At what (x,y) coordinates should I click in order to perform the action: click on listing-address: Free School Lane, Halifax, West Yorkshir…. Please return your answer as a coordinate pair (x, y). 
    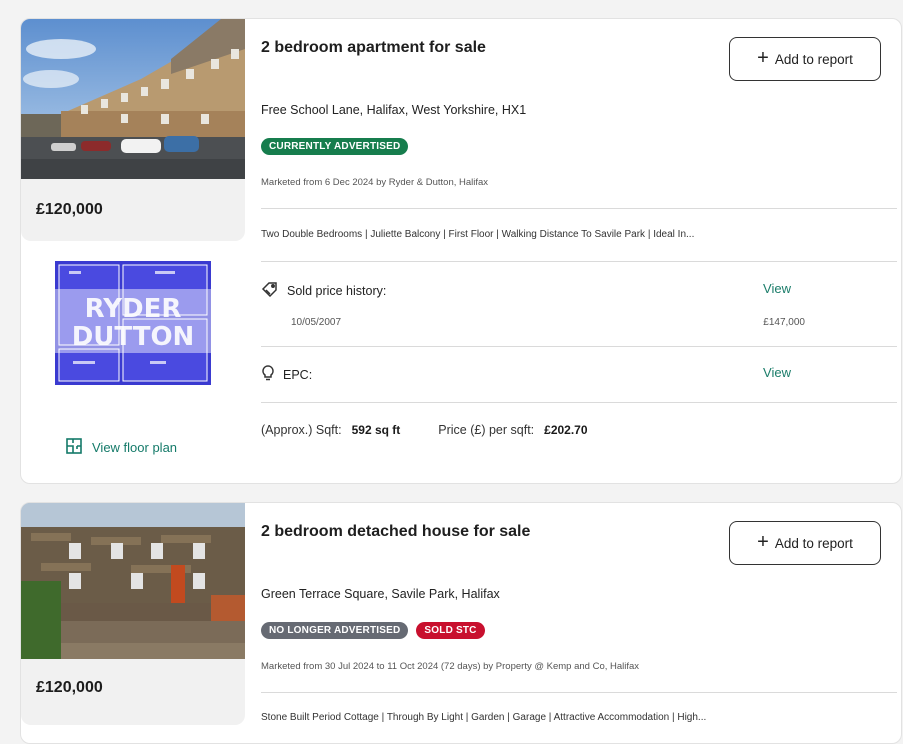
    Looking at the image, I should click on (394, 110).